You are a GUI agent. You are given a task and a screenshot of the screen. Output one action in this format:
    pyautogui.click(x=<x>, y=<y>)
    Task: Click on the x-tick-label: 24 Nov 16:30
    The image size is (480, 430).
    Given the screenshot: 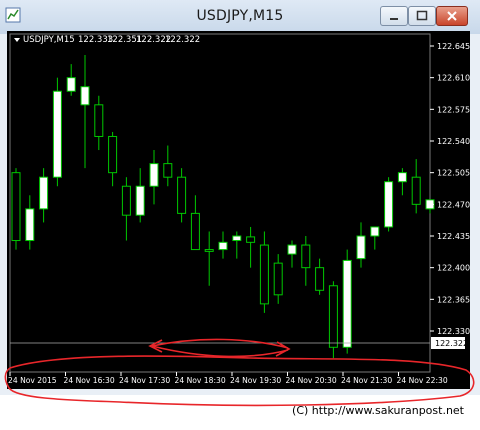 What is the action you would take?
    pyautogui.click(x=89, y=380)
    